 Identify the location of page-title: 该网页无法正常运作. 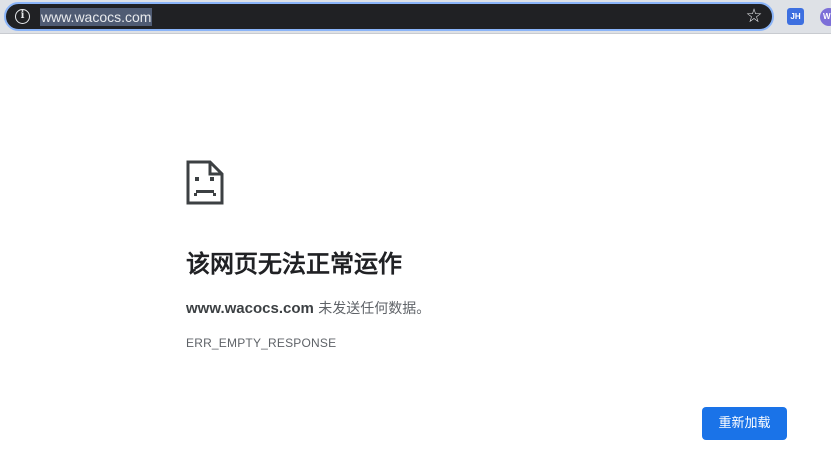
(294, 264).